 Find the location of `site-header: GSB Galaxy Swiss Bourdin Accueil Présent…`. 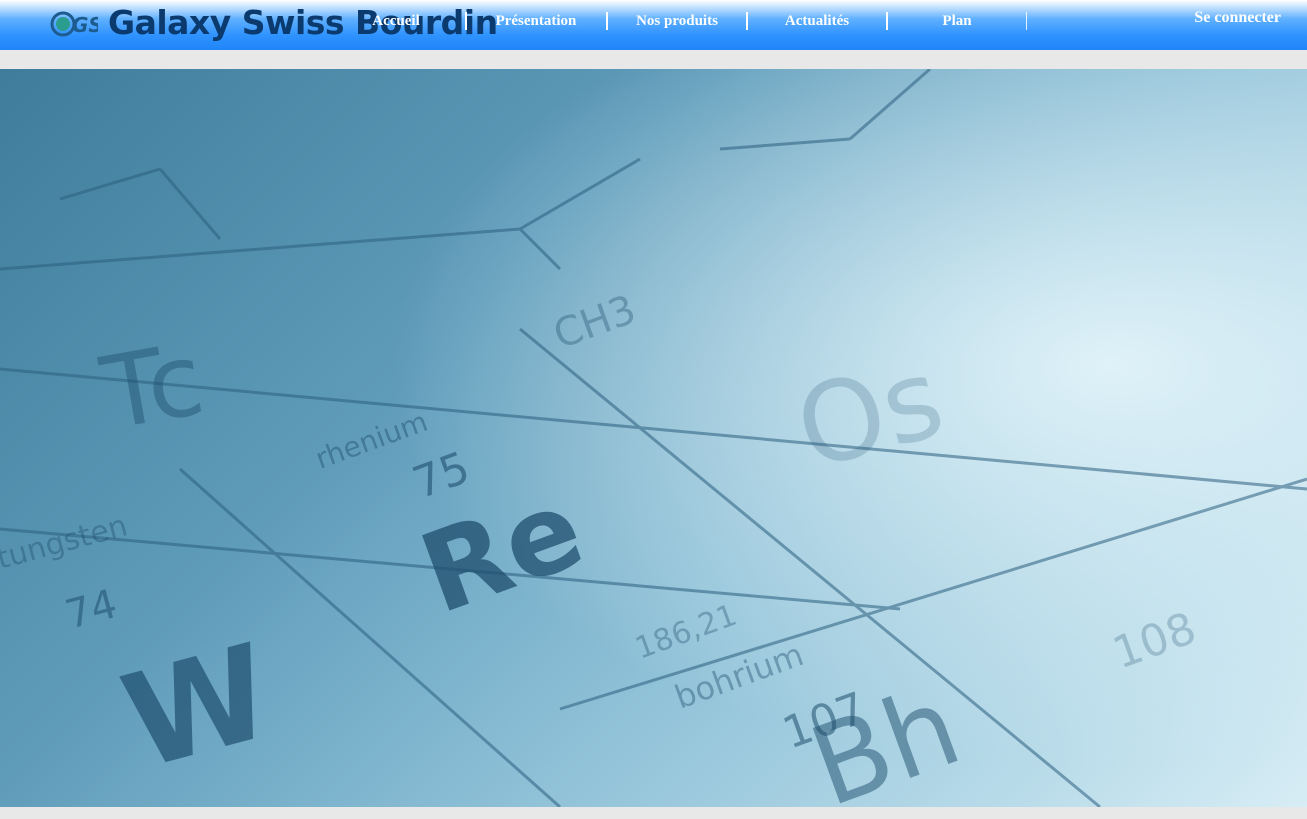

site-header: GSB Galaxy Swiss Bourdin Accueil Présent… is located at coordinates (653, 25).